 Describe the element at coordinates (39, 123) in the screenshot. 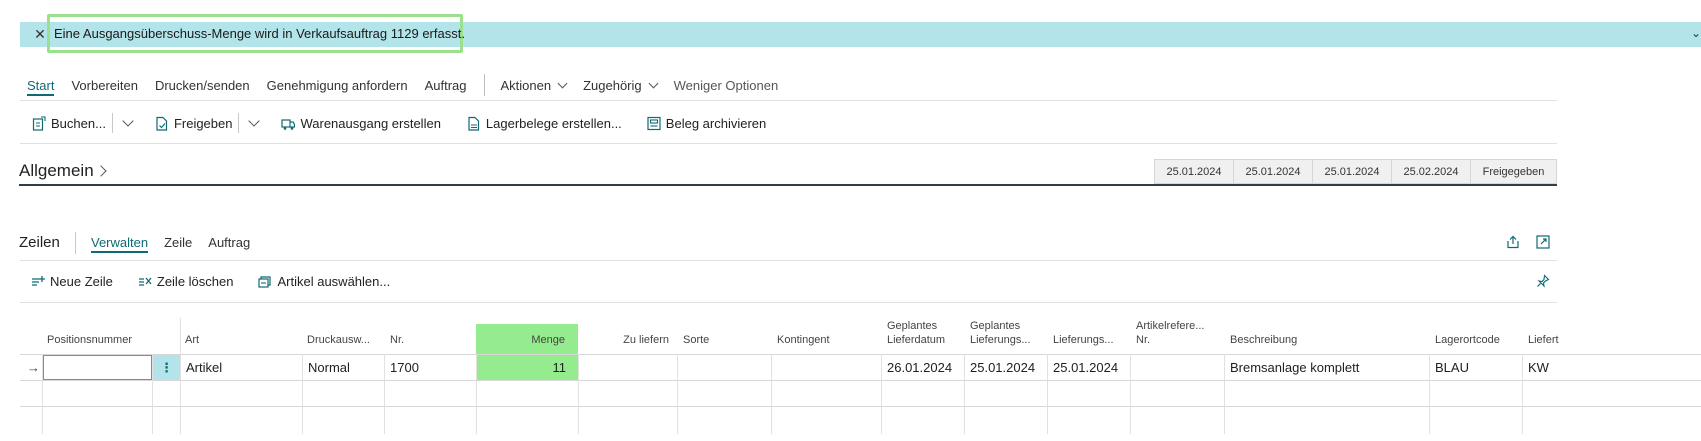

I see `post-icon` at that location.